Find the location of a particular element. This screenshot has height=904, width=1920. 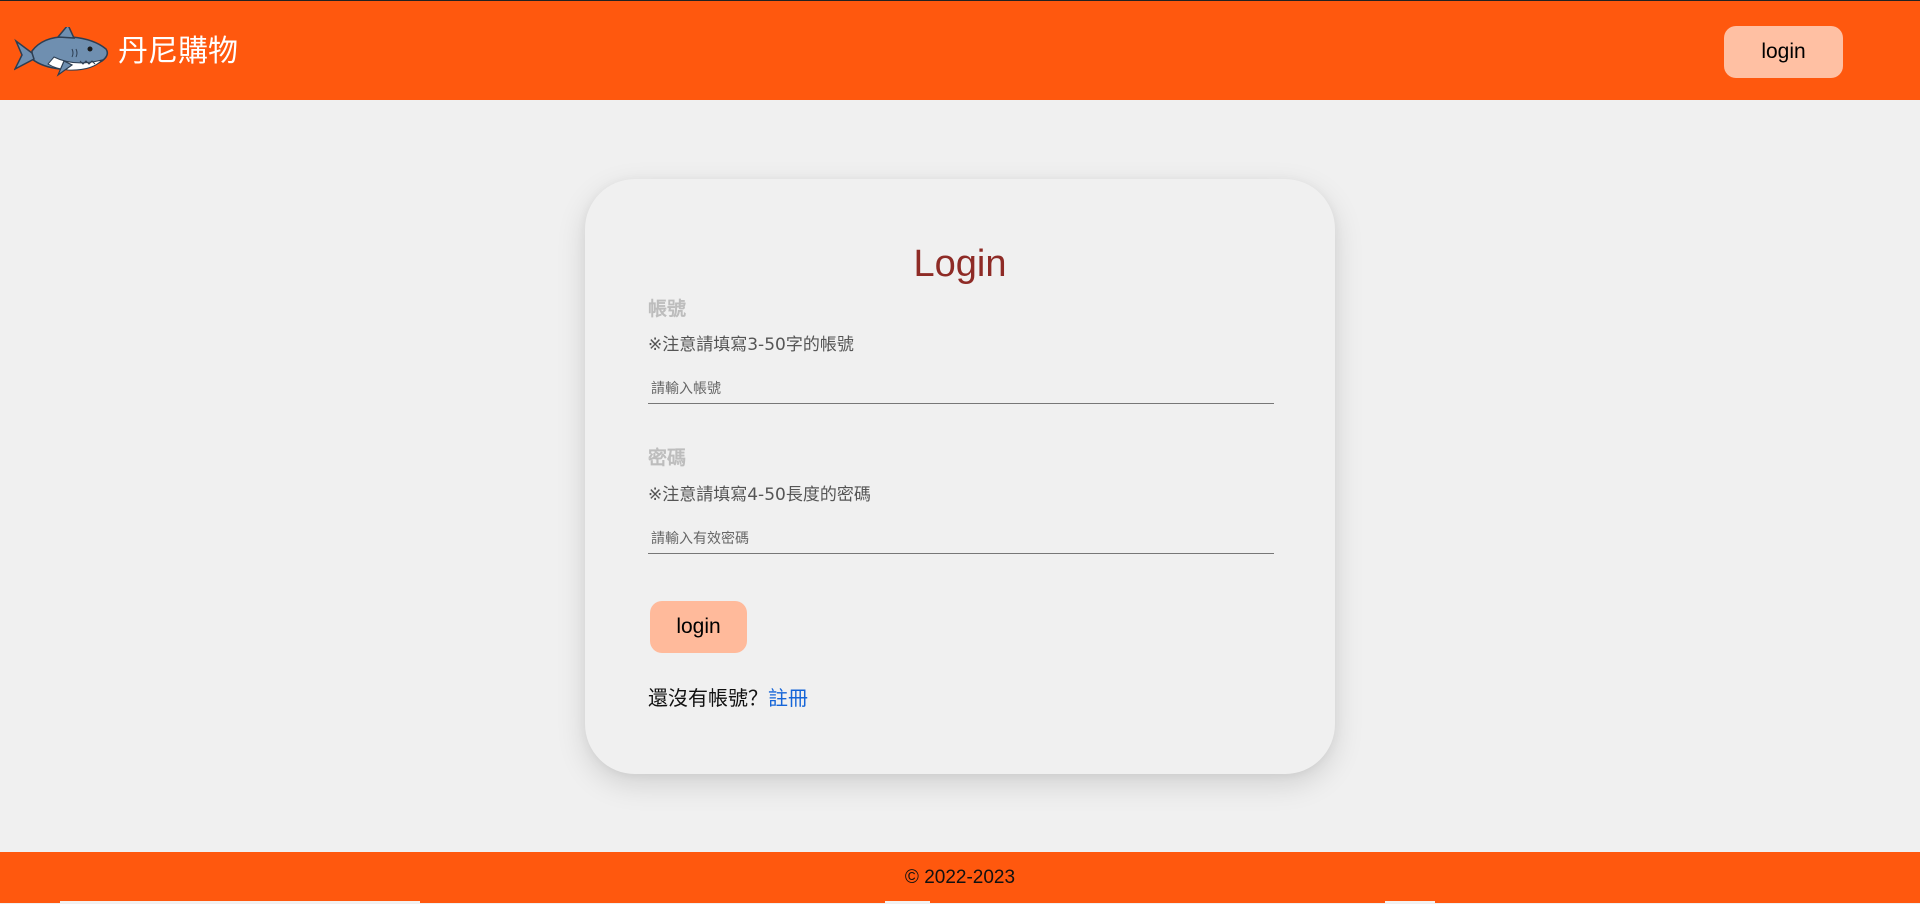

password-input is located at coordinates (961, 539).